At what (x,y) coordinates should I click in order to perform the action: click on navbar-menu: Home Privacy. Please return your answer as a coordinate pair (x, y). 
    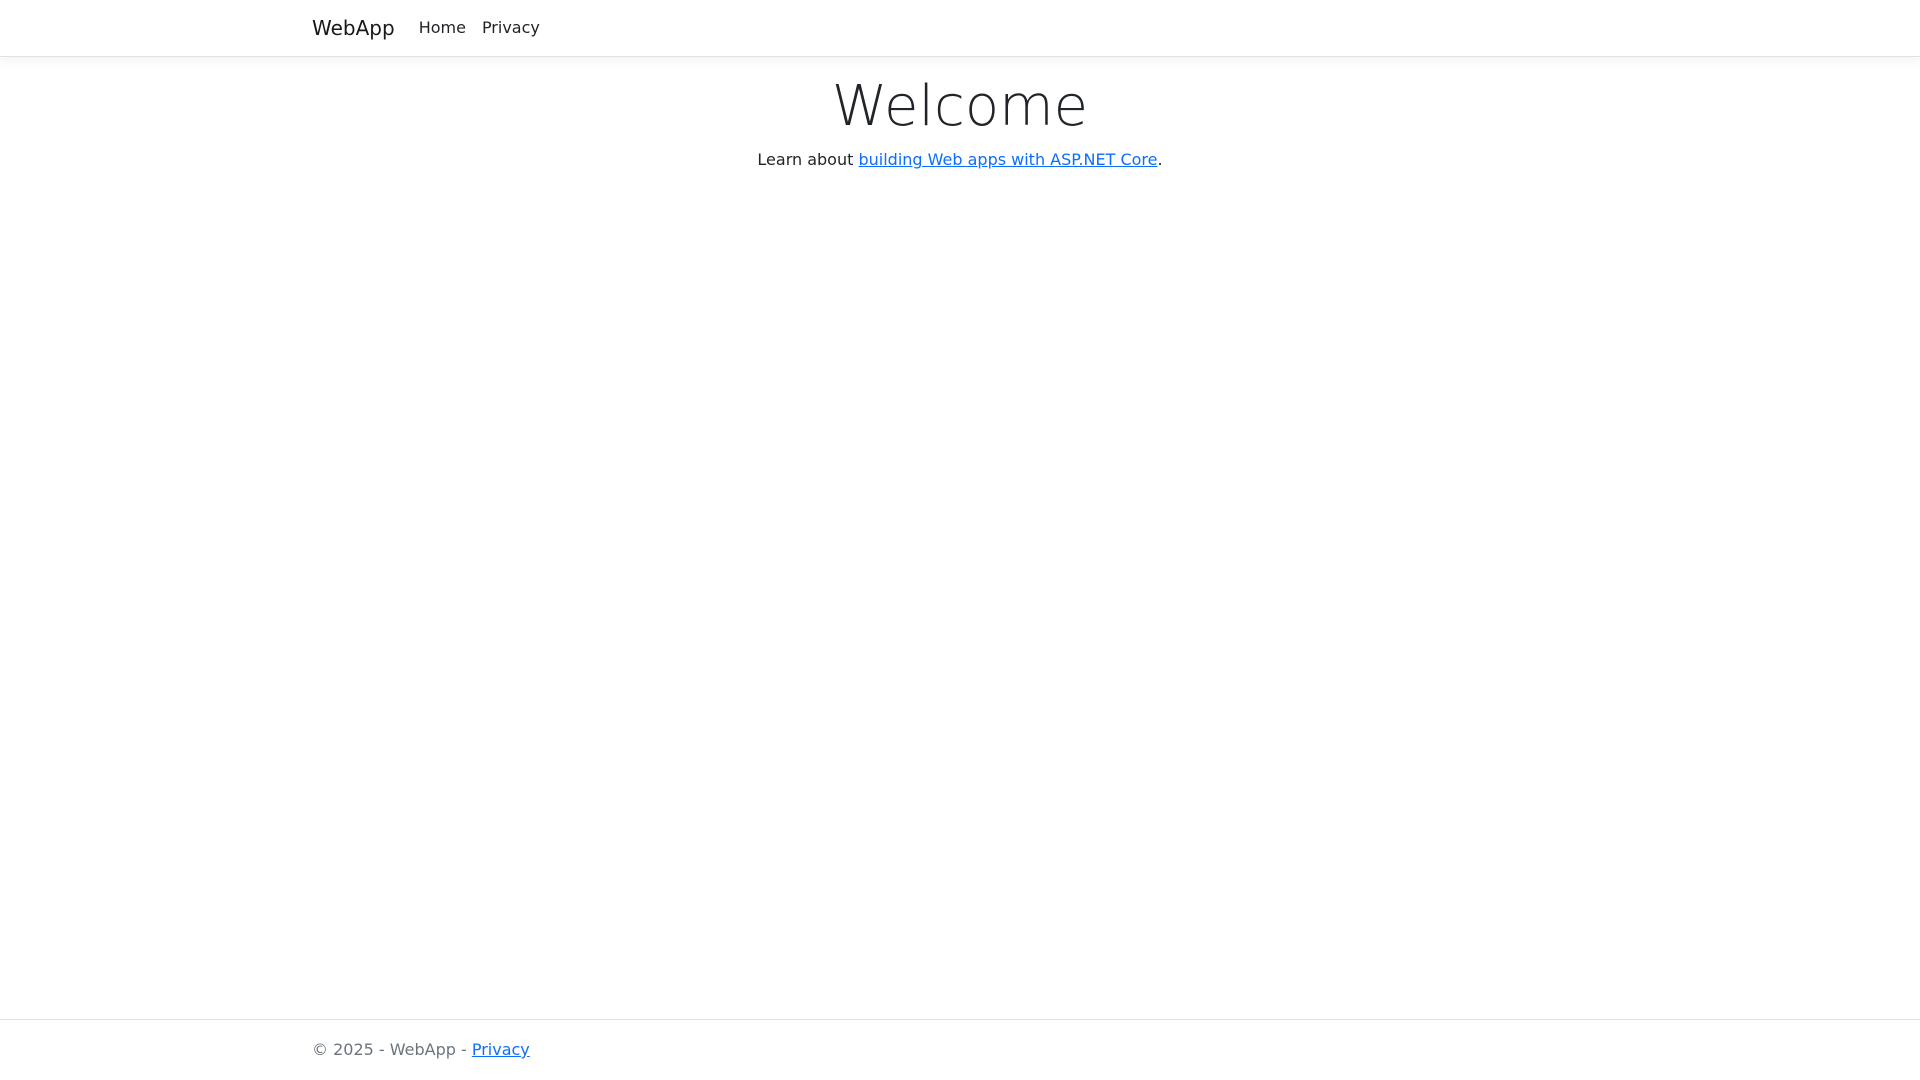
    Looking at the image, I should click on (479, 28).